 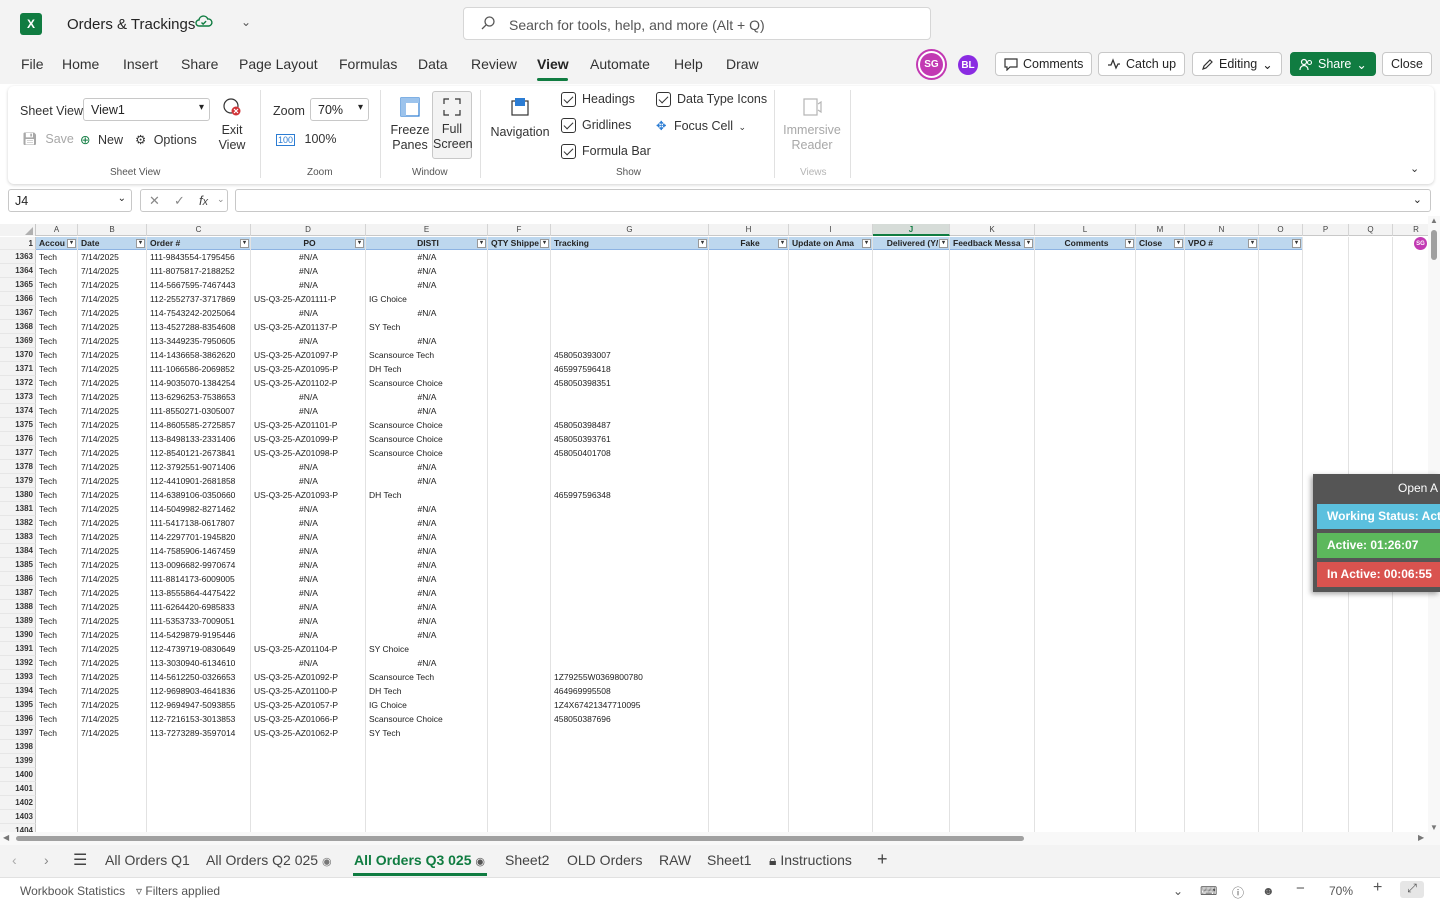 What do you see at coordinates (18, 537) in the screenshot?
I see `row-header: 1383` at bounding box center [18, 537].